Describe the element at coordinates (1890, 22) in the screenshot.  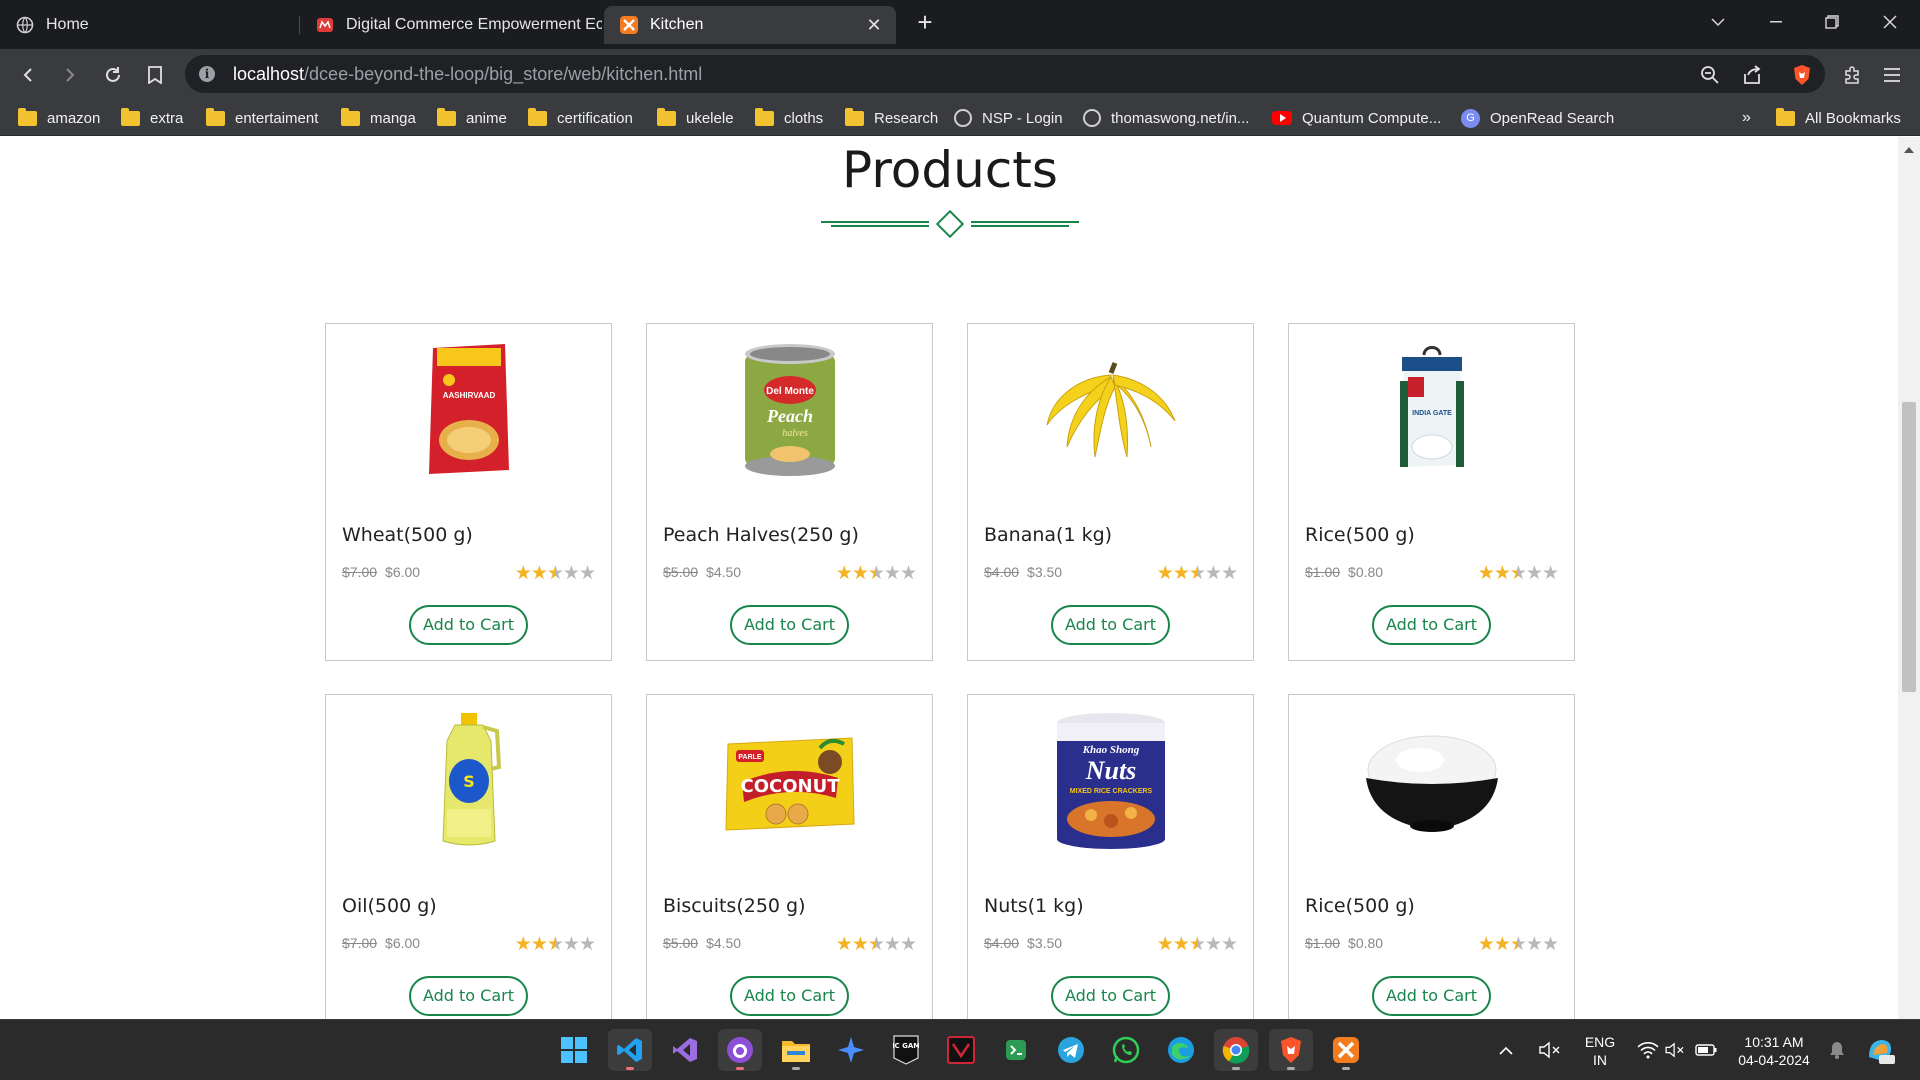
I see `close-window-button` at that location.